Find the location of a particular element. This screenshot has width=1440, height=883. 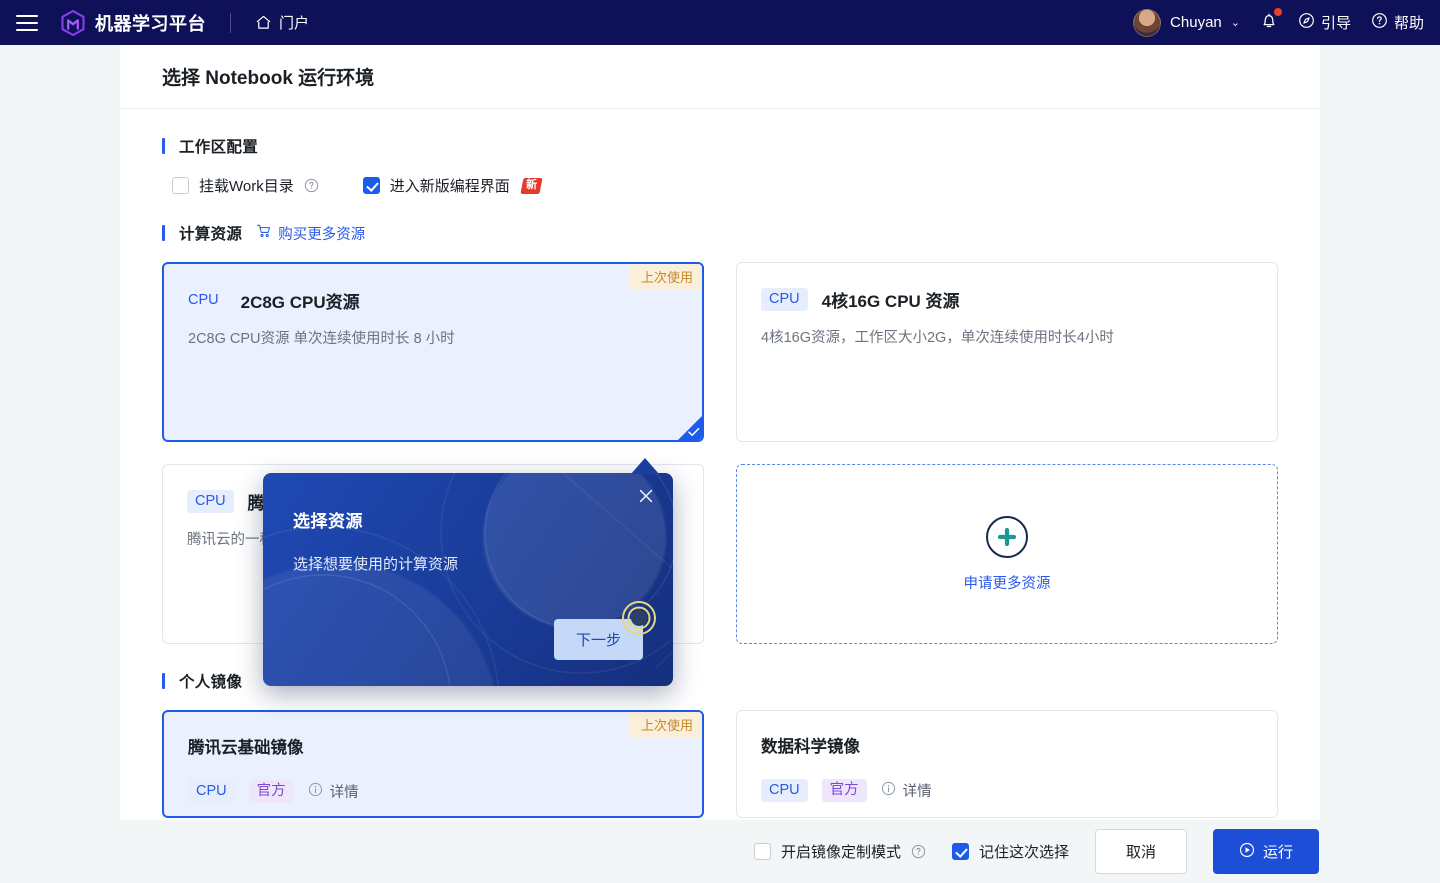

section-title-workspace: 工作区配置 is located at coordinates (219, 147).